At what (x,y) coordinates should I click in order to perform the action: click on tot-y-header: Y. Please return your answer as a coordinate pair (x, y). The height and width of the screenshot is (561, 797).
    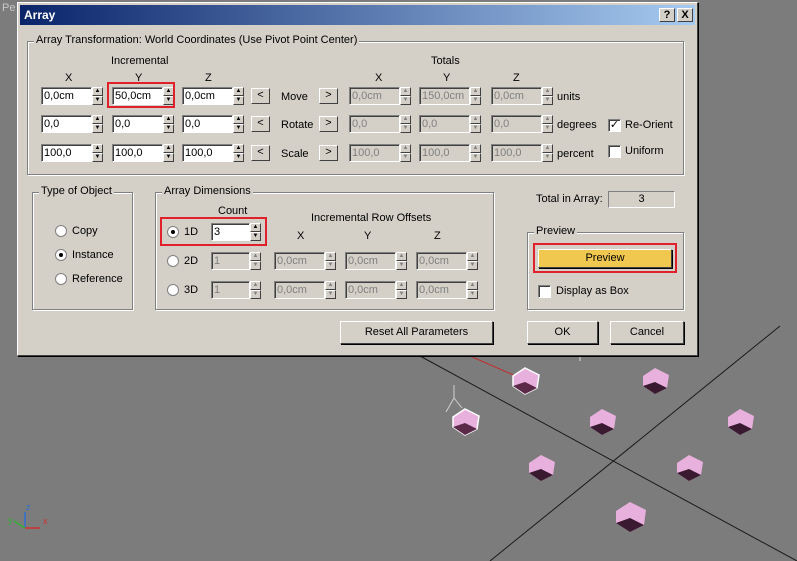
    Looking at the image, I should click on (447, 78).